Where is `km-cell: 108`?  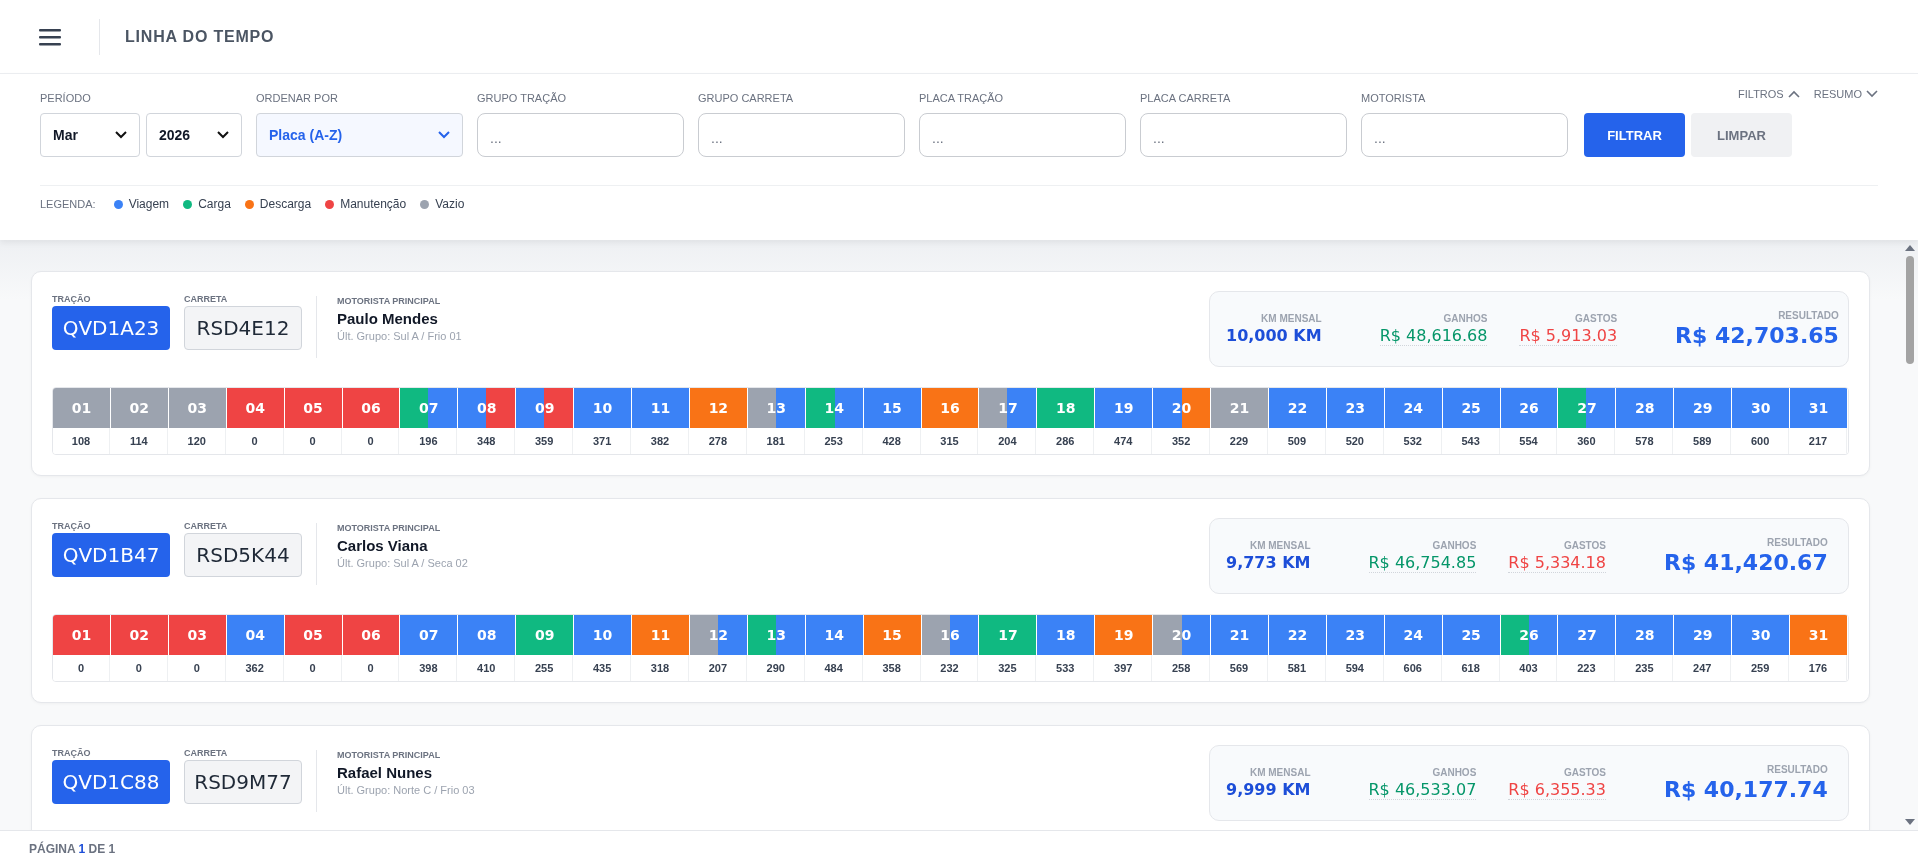
km-cell: 108 is located at coordinates (81, 441).